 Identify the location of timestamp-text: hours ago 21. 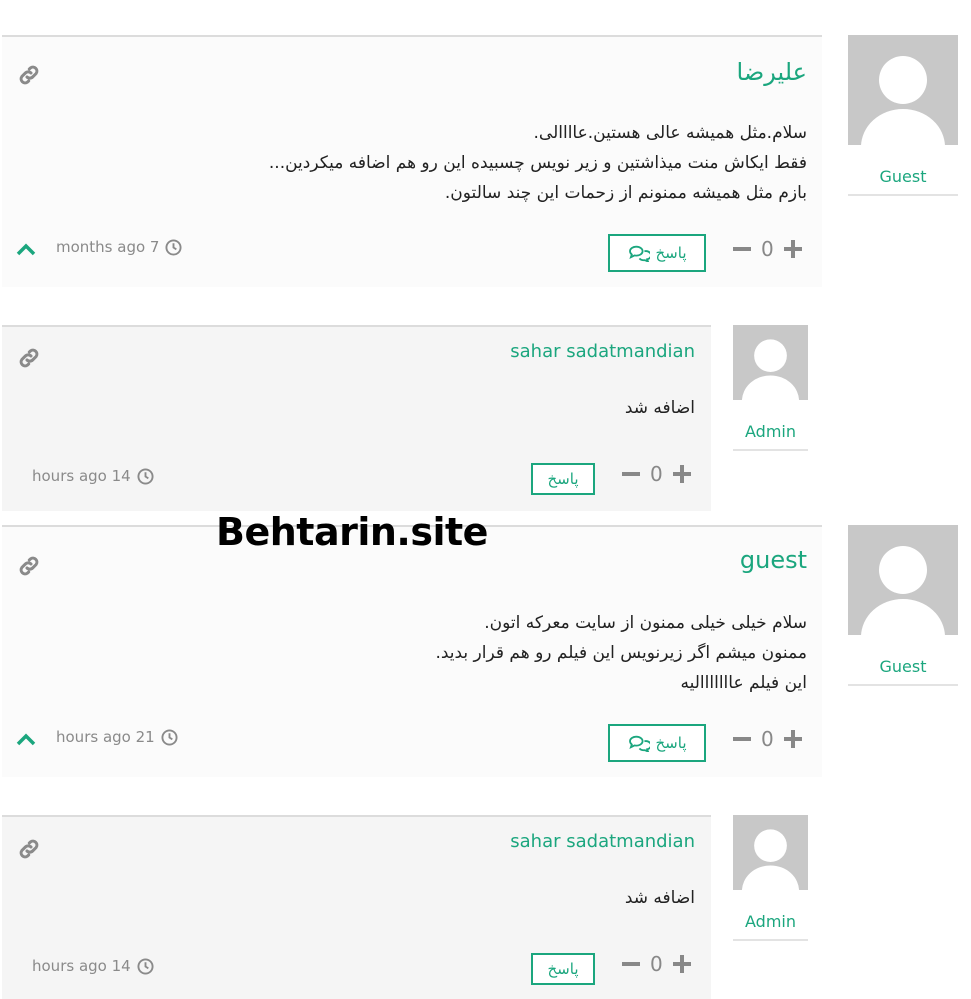
(105, 737).